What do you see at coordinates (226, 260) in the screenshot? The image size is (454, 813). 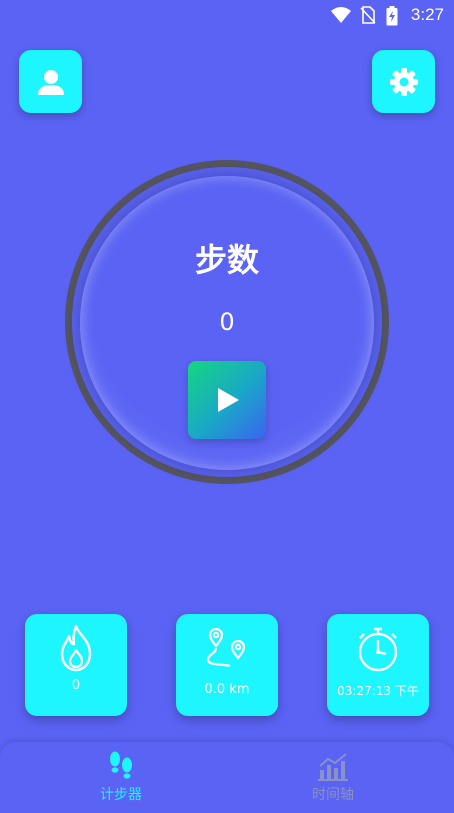 I see `steps-title: 步数` at bounding box center [226, 260].